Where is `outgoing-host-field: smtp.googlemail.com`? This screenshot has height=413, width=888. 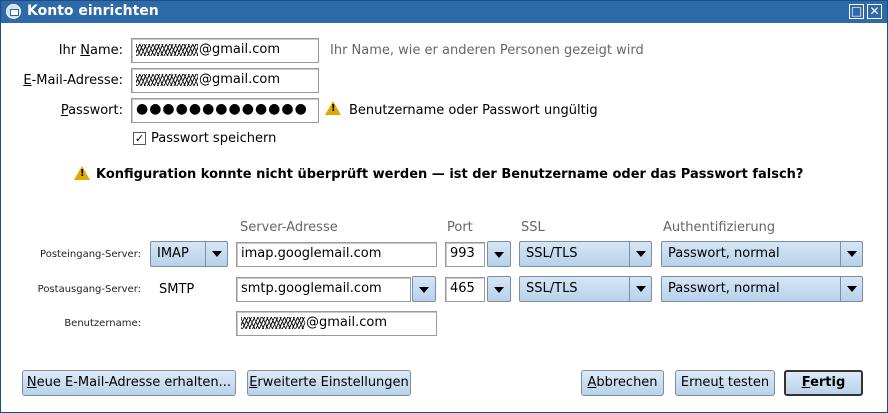 outgoing-host-field: smtp.googlemail.com is located at coordinates (323, 289).